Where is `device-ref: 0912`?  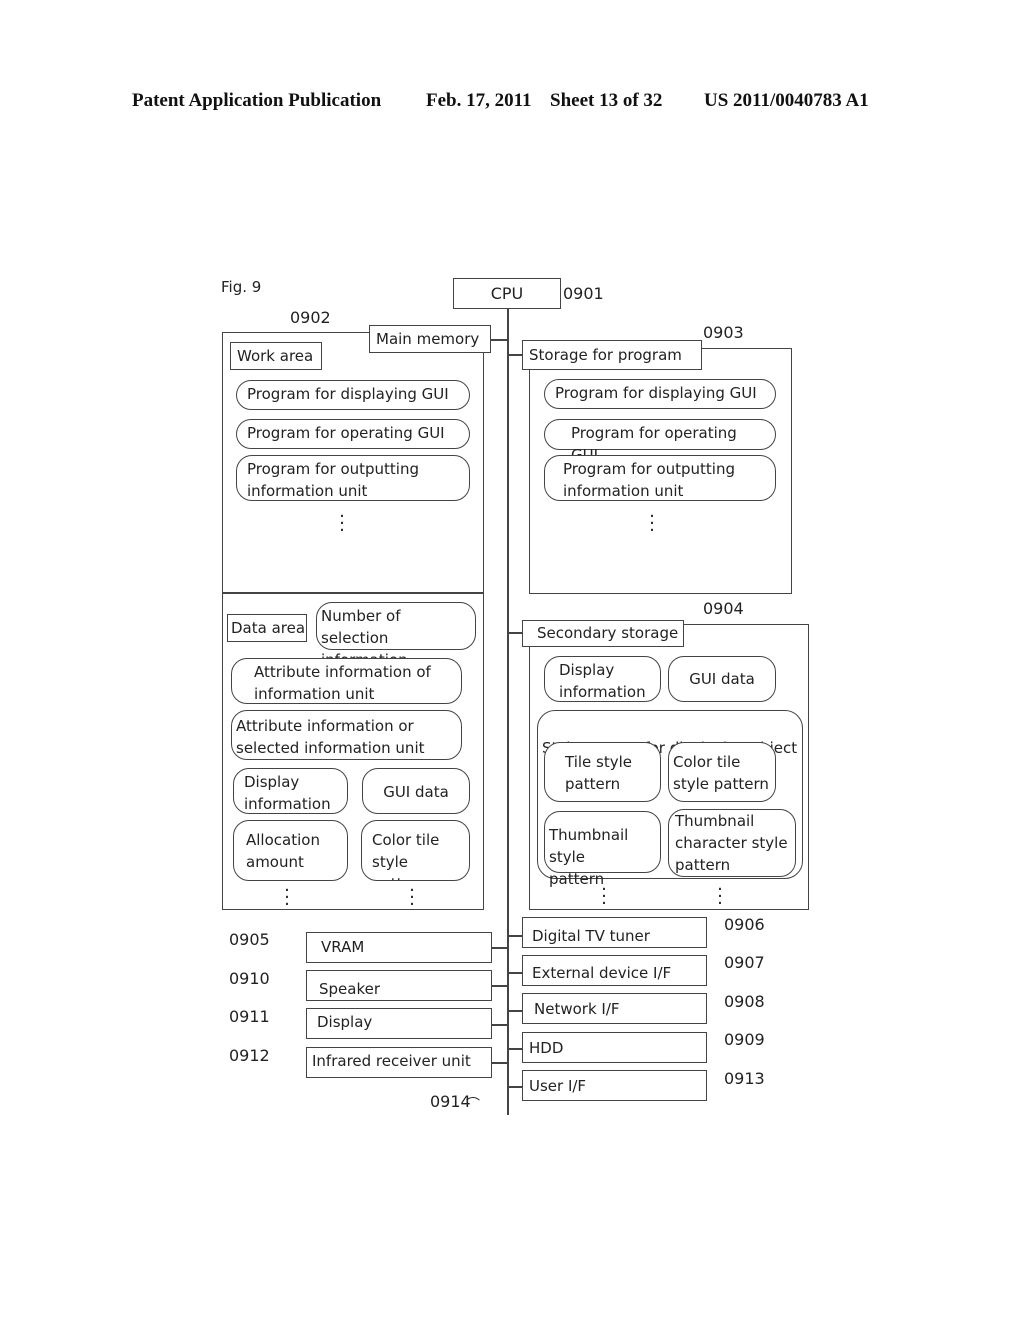 device-ref: 0912 is located at coordinates (249, 1055).